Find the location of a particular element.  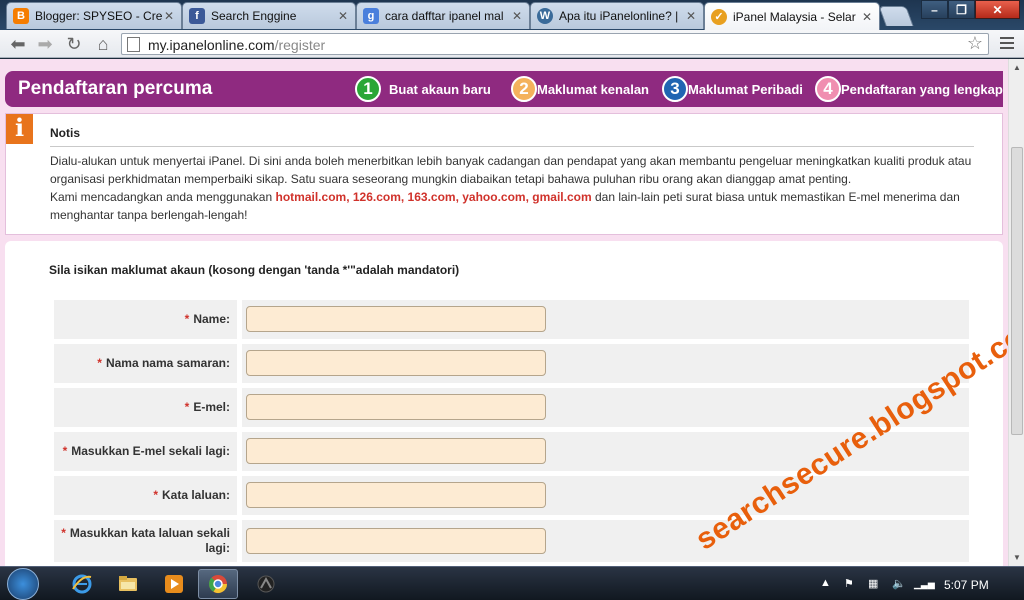

taskbar-clock: 5:07 PM is located at coordinates (966, 585).